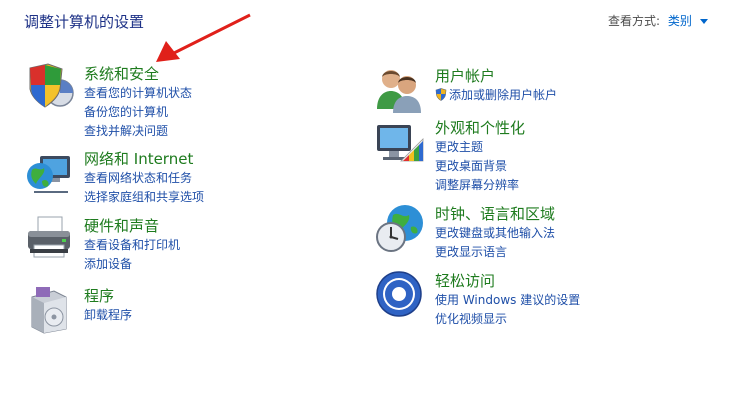  Describe the element at coordinates (174, 310) in the screenshot. I see `category-programs: 程序 卸载程序` at that location.